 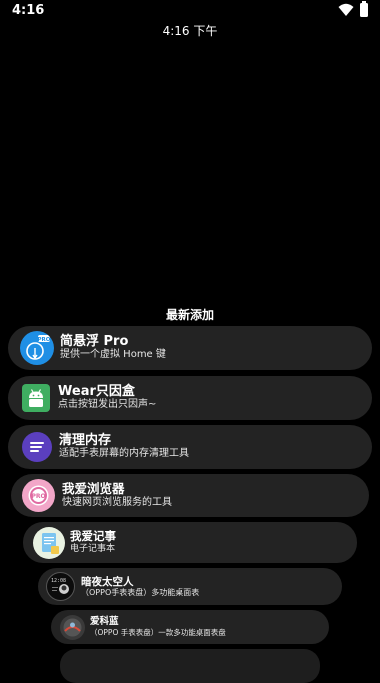 I want to click on app-item-wear-box: Wear只因盒 点击按钮发出只因声~, so click(x=190, y=398).